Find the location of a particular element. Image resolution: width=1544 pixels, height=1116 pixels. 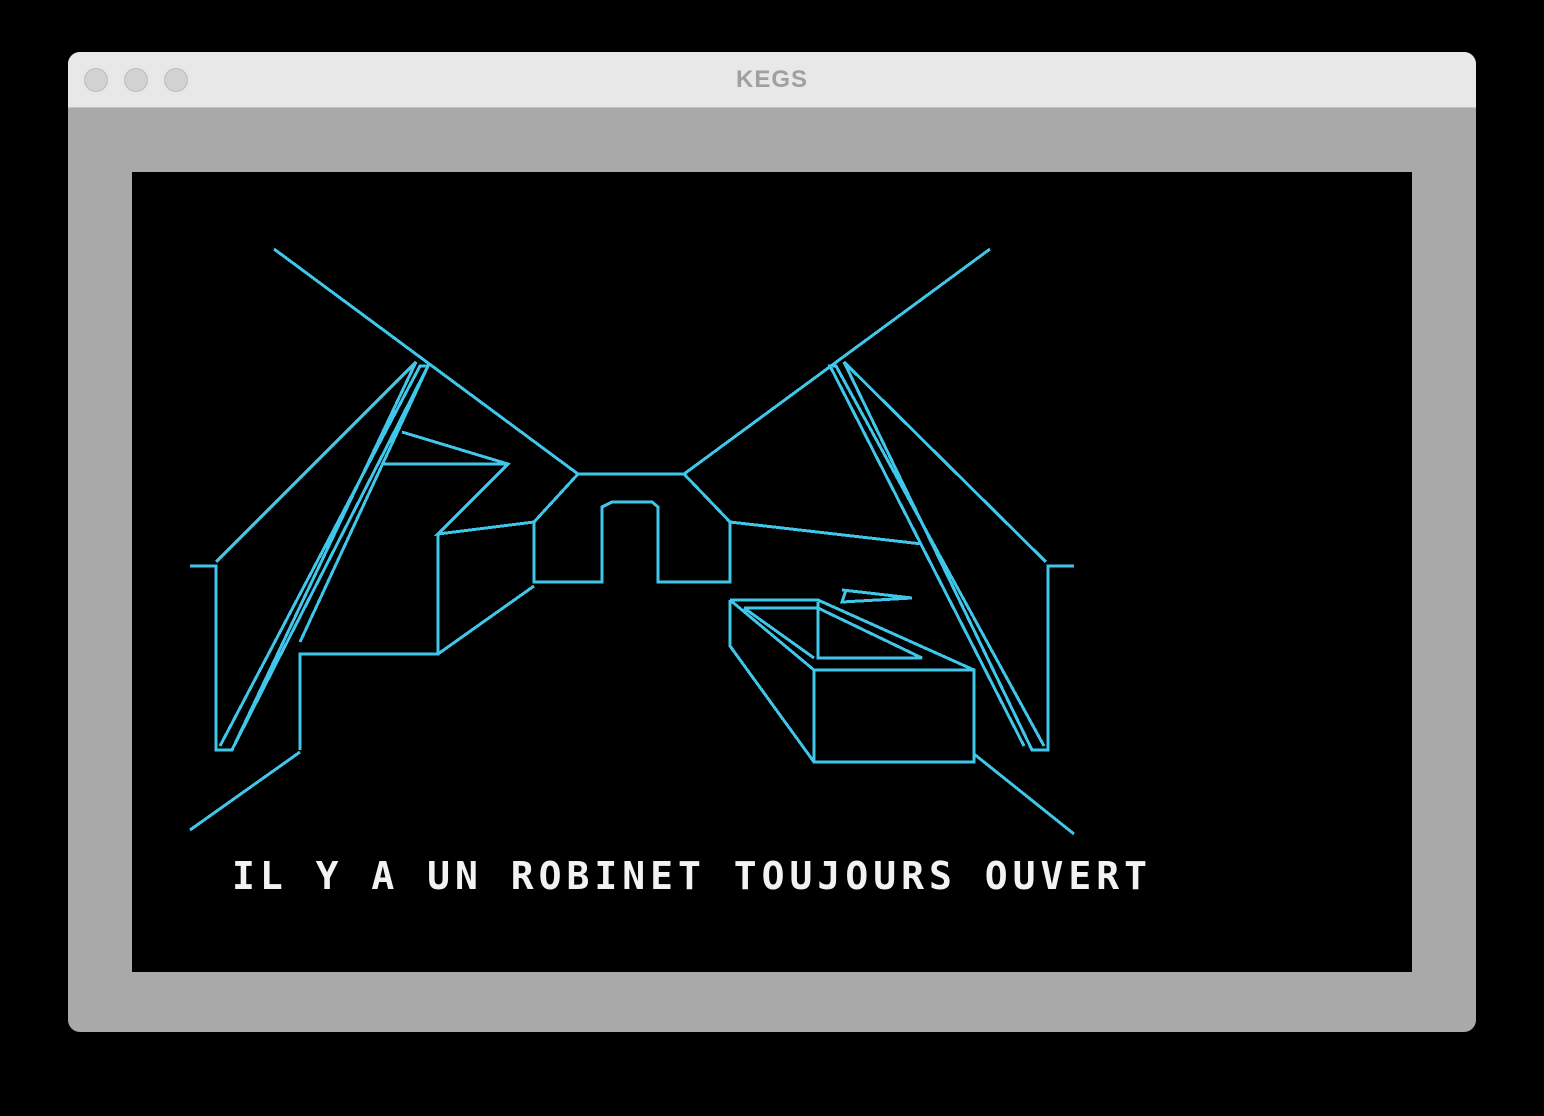

sink-front-face is located at coordinates (894, 716).